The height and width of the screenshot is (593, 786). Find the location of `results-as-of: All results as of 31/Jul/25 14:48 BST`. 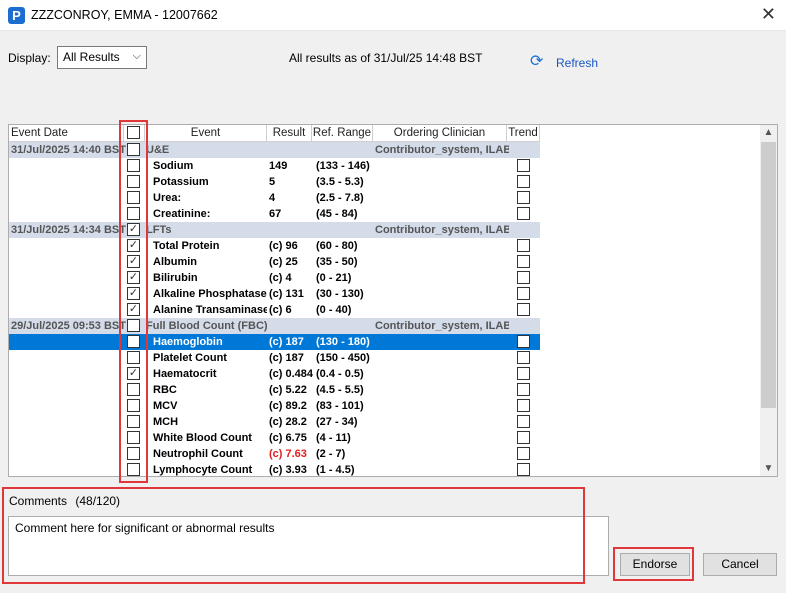

results-as-of: All results as of 31/Jul/25 14:48 BST is located at coordinates (386, 58).